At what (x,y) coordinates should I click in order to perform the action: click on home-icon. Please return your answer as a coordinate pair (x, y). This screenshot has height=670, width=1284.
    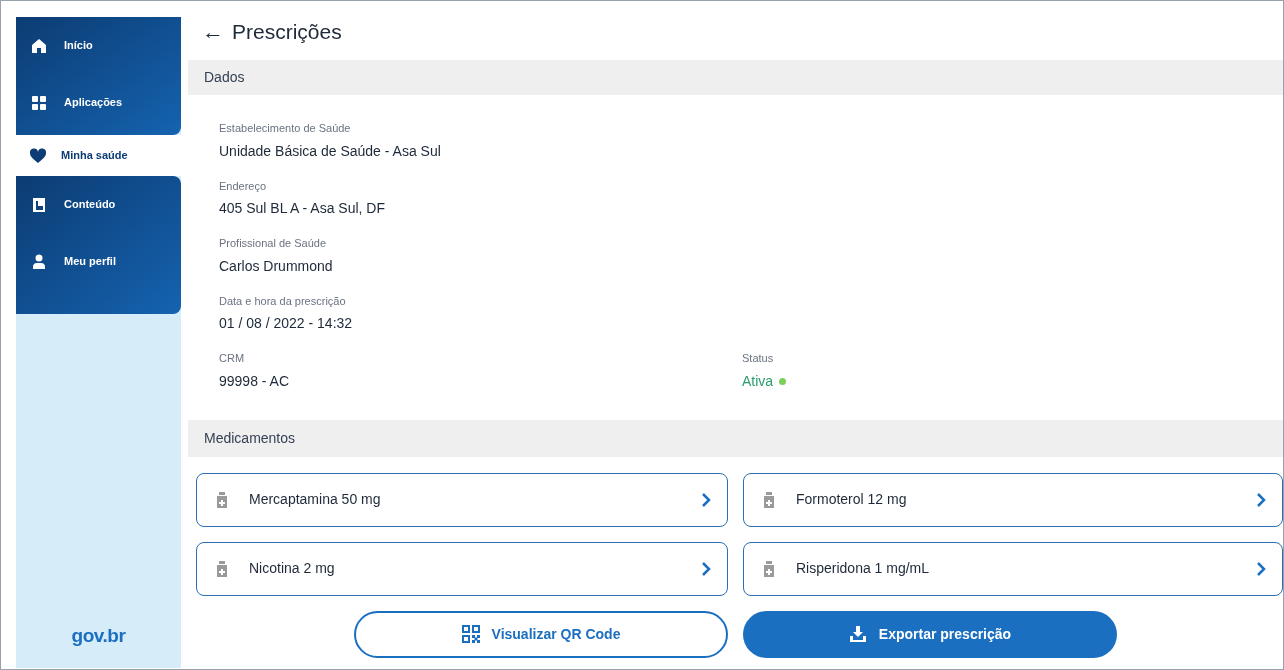
    Looking at the image, I should click on (39, 45).